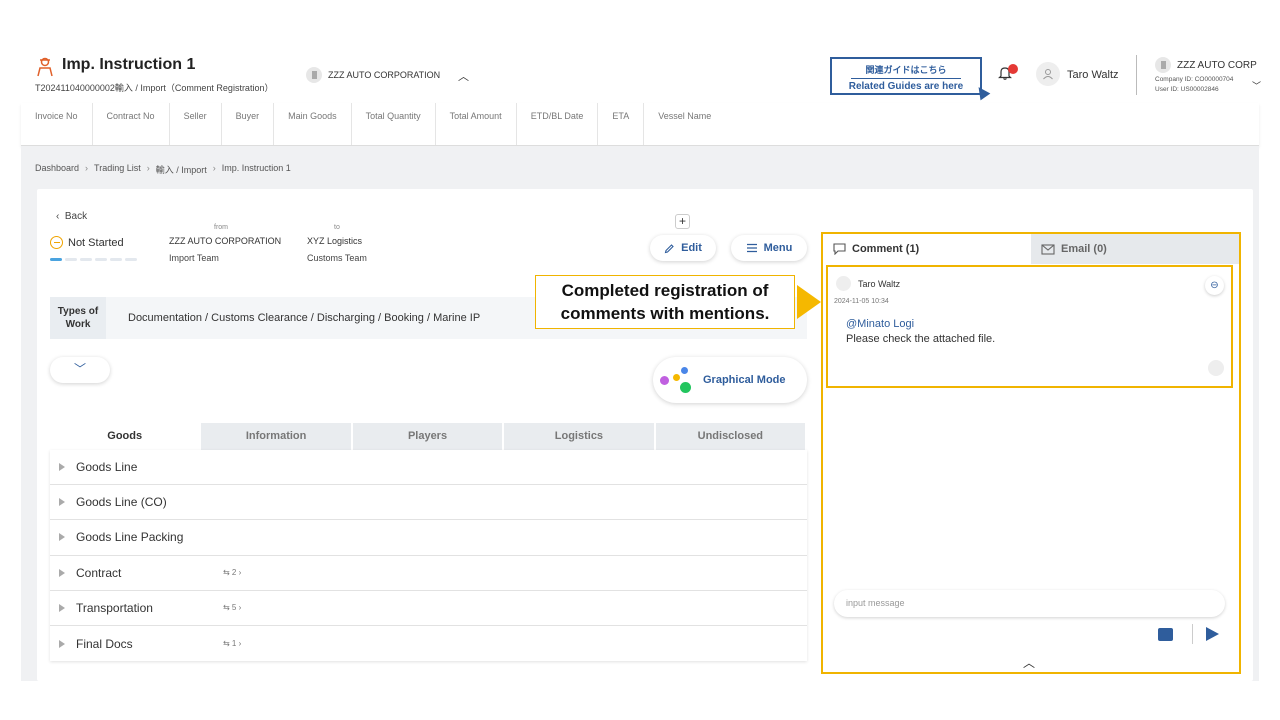 The width and height of the screenshot is (1280, 720). Describe the element at coordinates (921, 339) in the screenshot. I see `comment-text: Please check the attached file.` at that location.